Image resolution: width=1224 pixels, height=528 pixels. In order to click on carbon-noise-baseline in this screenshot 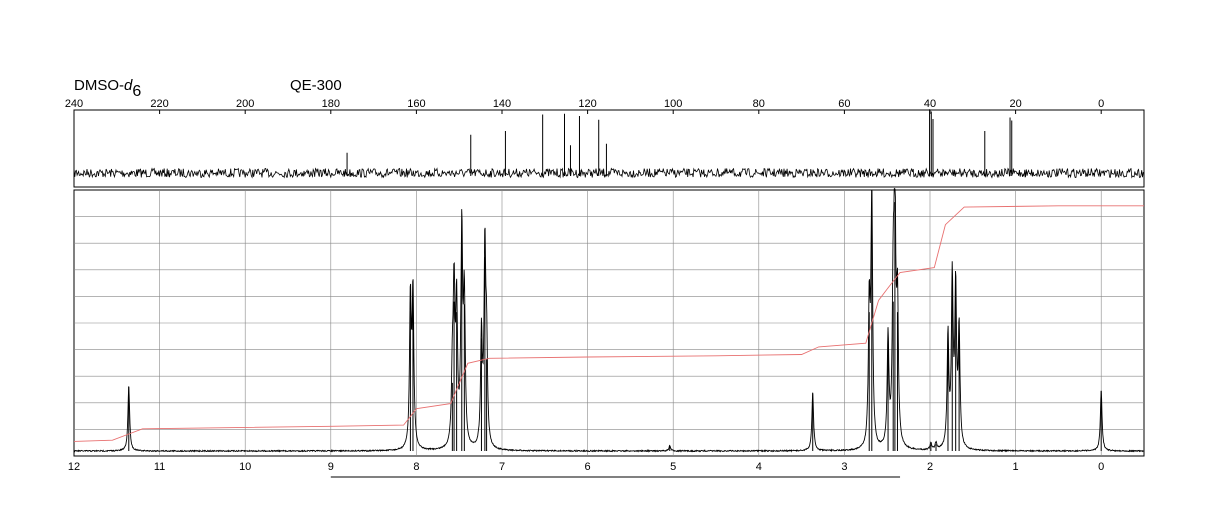, I will do `click(609, 173)`.